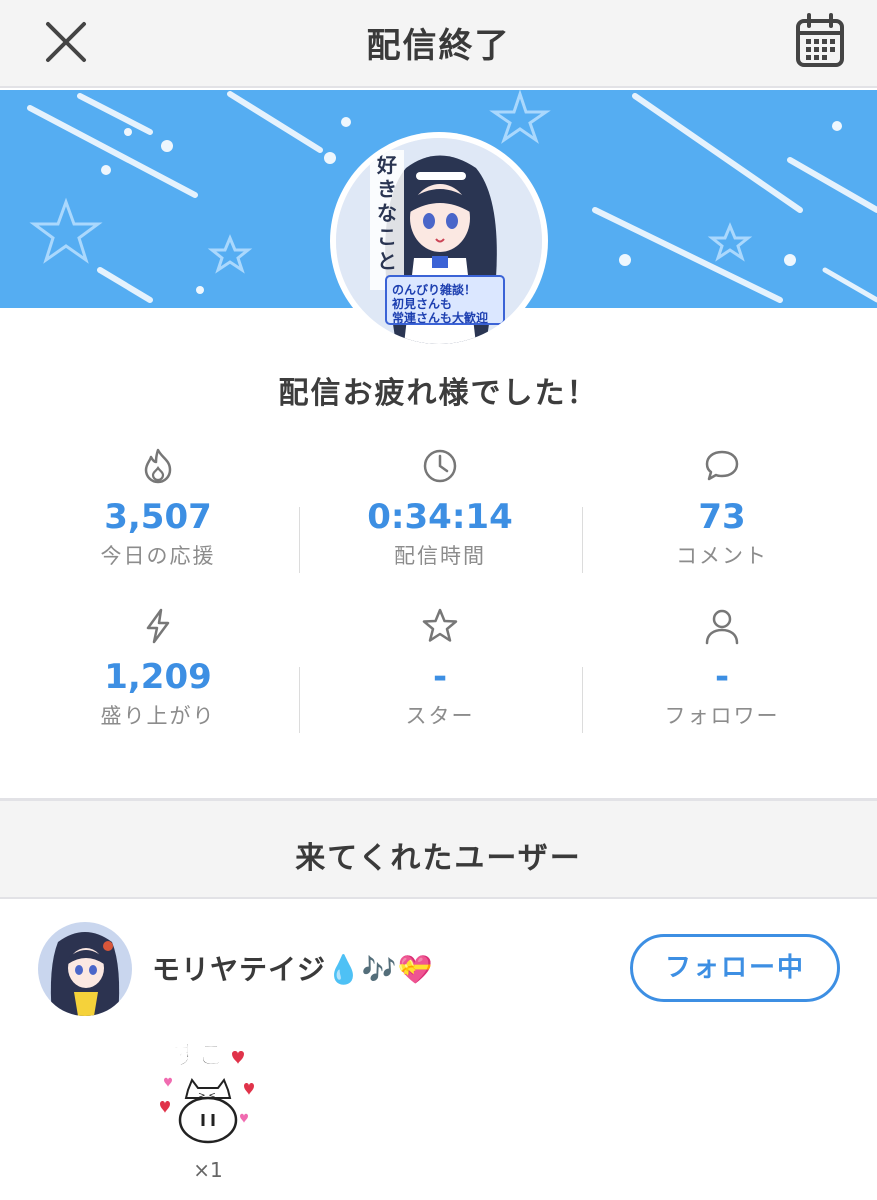  What do you see at coordinates (198, 1056) in the screenshot?
I see `sticker-text: すこ` at bounding box center [198, 1056].